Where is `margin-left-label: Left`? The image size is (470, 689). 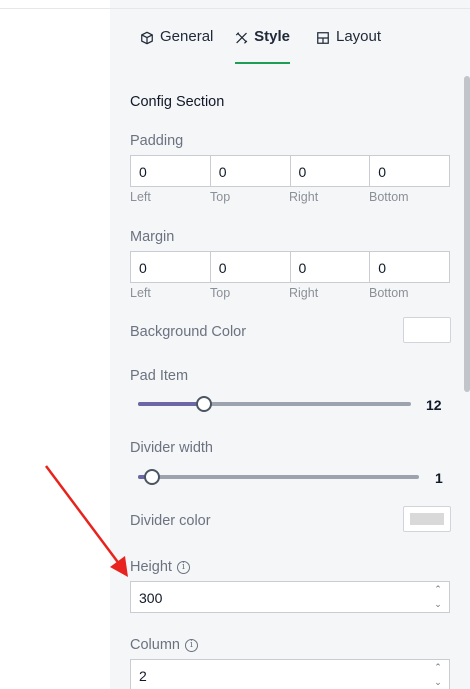 margin-left-label: Left is located at coordinates (140, 293).